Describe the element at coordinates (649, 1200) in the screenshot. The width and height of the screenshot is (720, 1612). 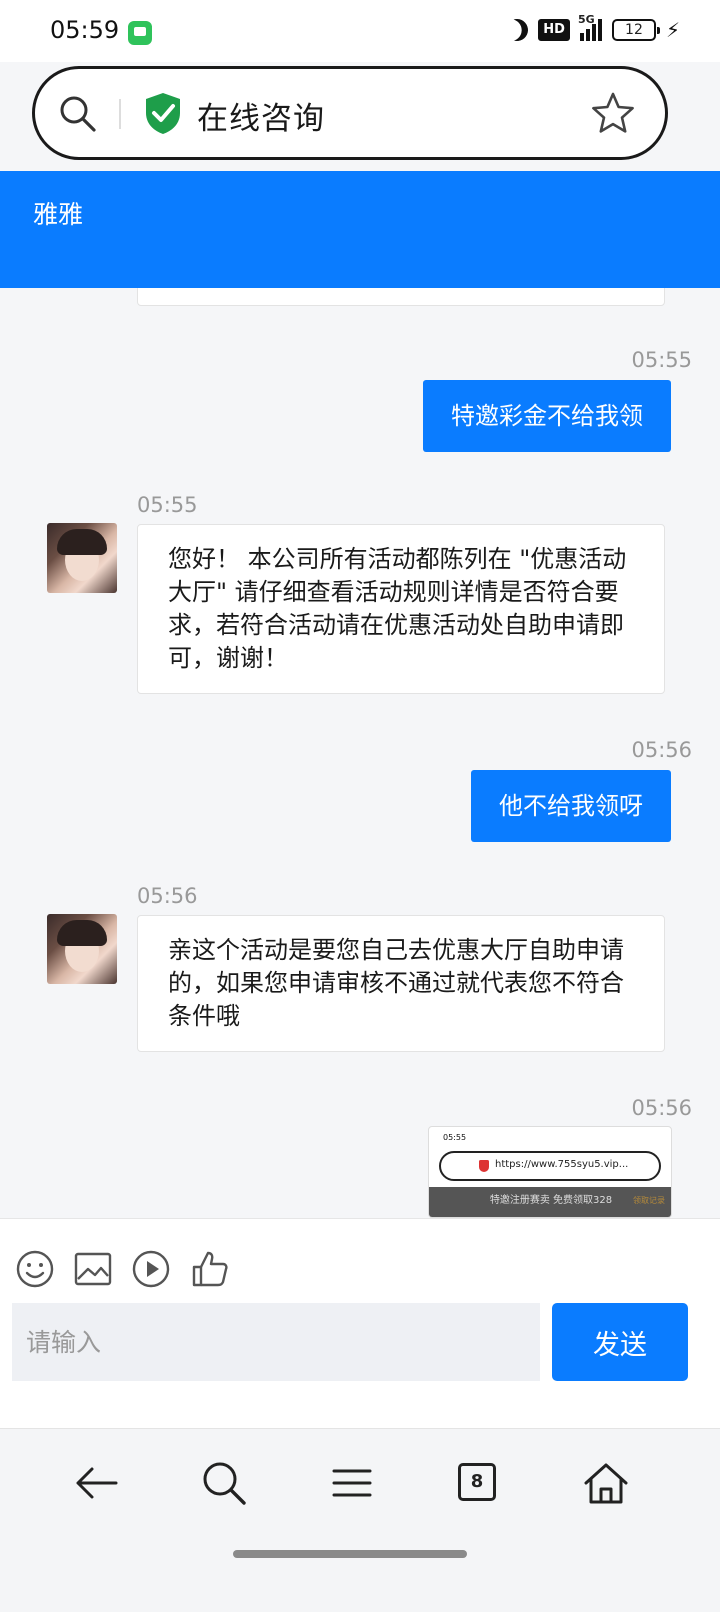
I see `thumb-header-right: 领取记录` at that location.